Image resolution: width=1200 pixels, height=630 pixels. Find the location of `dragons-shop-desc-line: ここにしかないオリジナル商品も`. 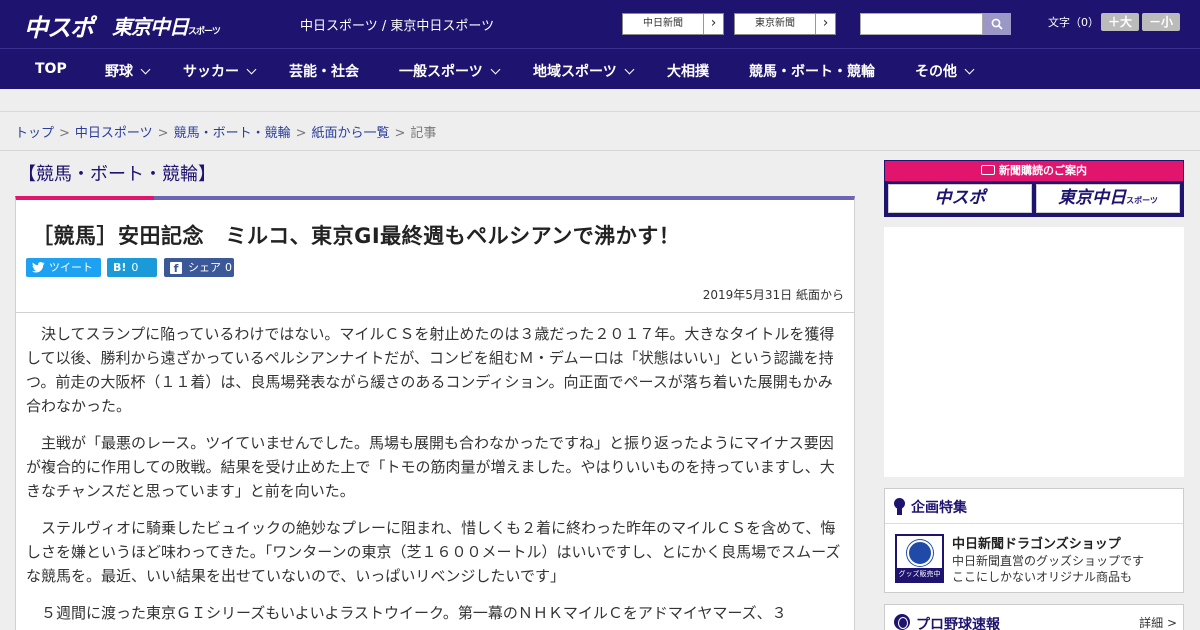

dragons-shop-desc-line: ここにしかないオリジナル商品も is located at coordinates (1042, 577).